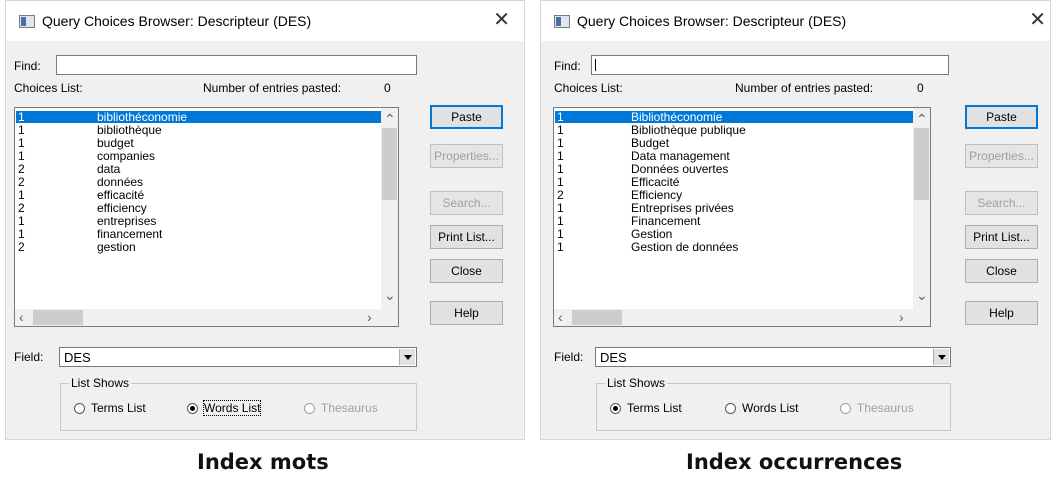  I want to click on list-item: 1 budget, so click(199, 143).